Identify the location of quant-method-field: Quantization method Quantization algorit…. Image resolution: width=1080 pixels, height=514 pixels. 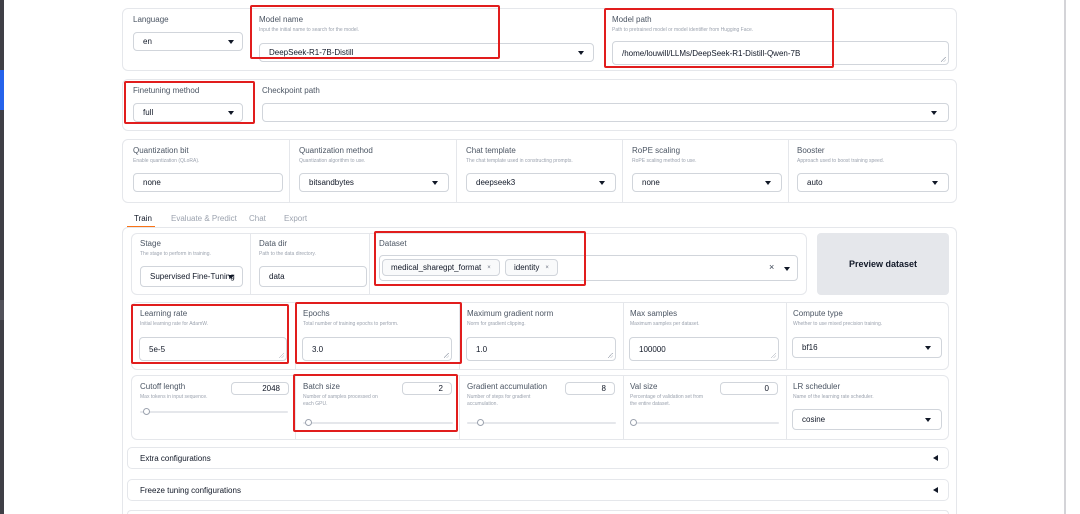
(336, 155).